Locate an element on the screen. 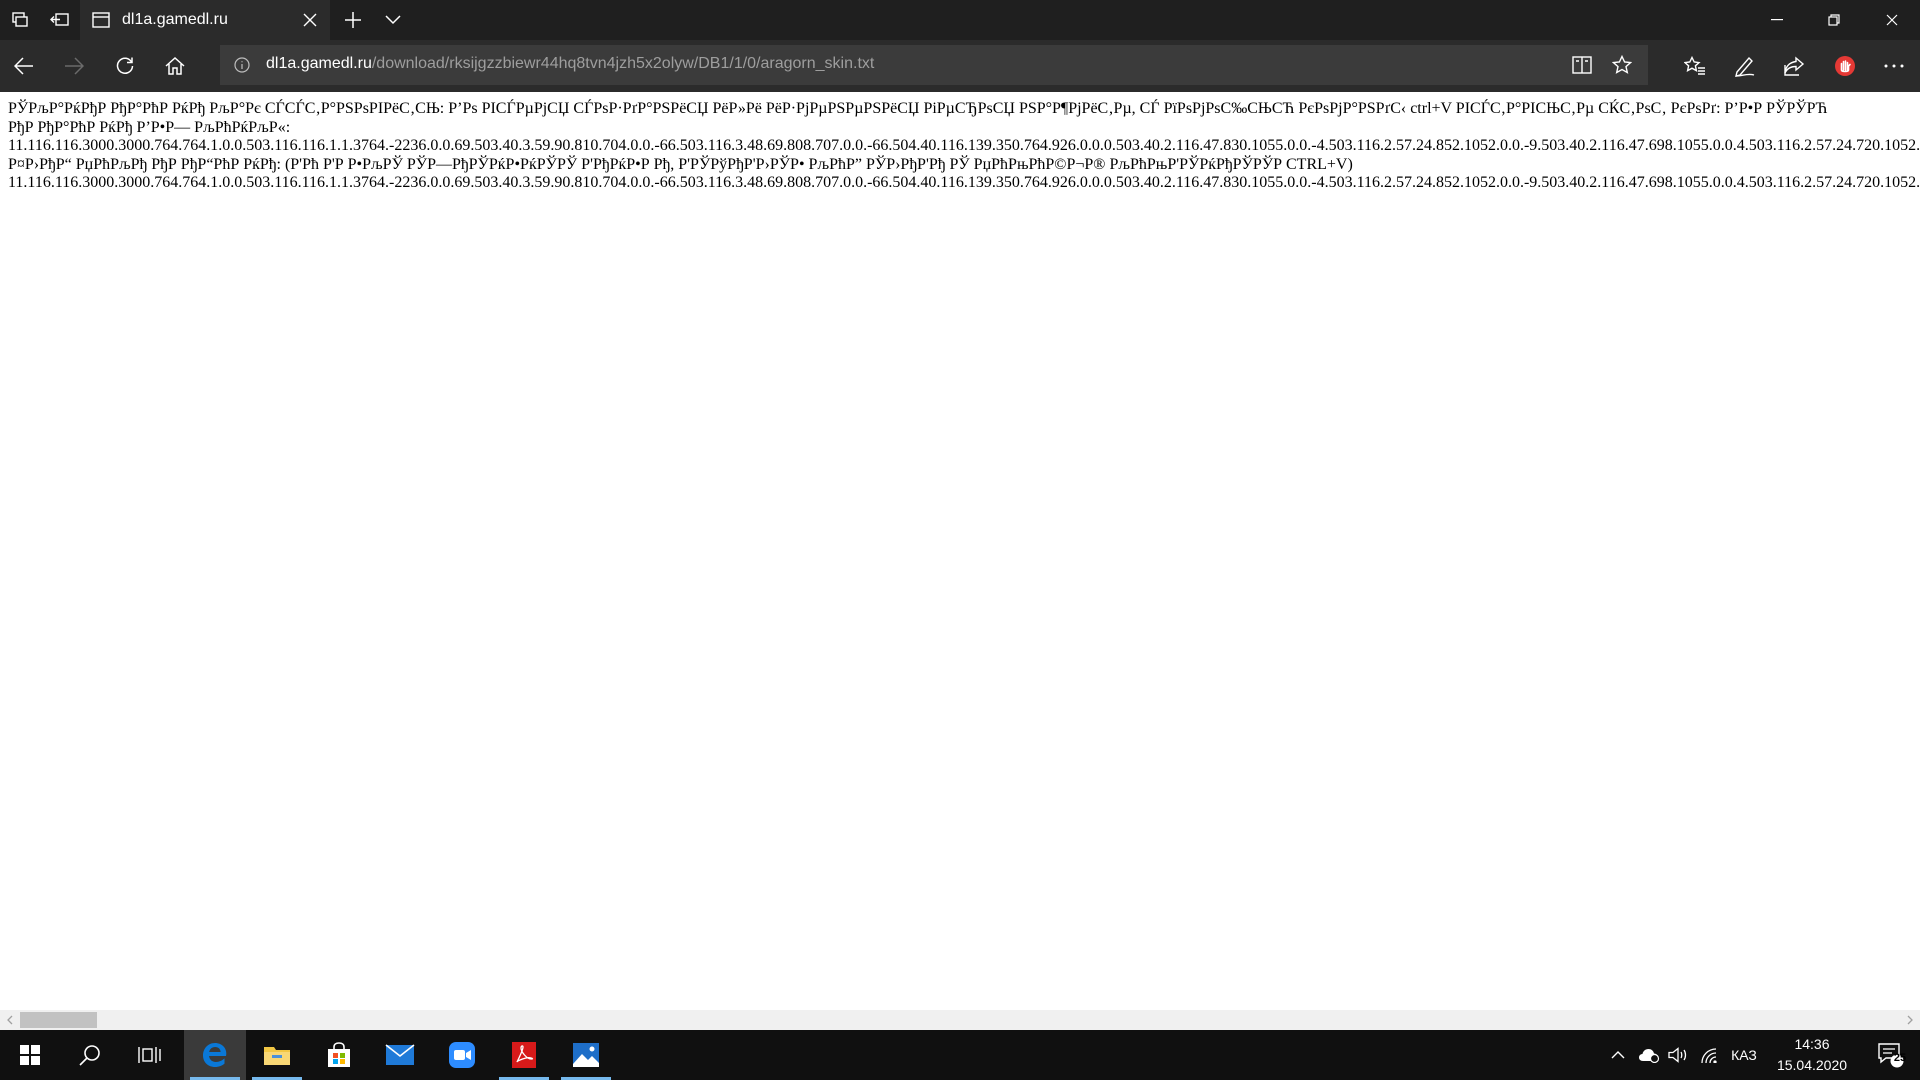 The height and width of the screenshot is (1080, 1920). tab-gamedl: dl1a.gamedl.ru is located at coordinates (205, 20).